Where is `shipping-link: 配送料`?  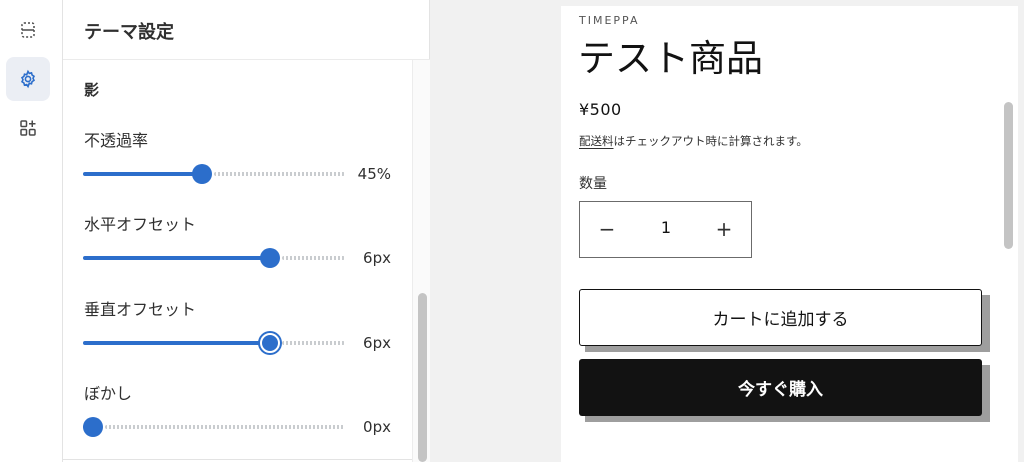
shipping-link: 配送料 is located at coordinates (596, 141).